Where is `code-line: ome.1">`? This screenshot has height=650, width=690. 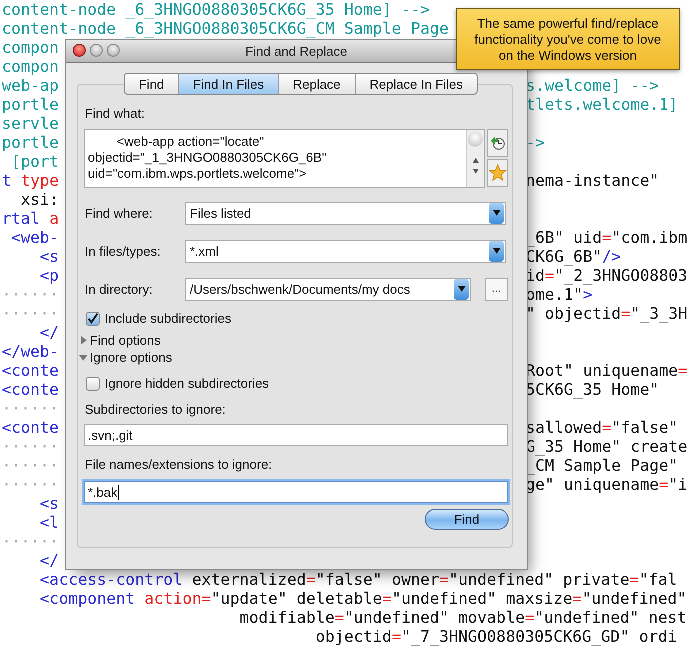
code-line: ome.1"> is located at coordinates (559, 294).